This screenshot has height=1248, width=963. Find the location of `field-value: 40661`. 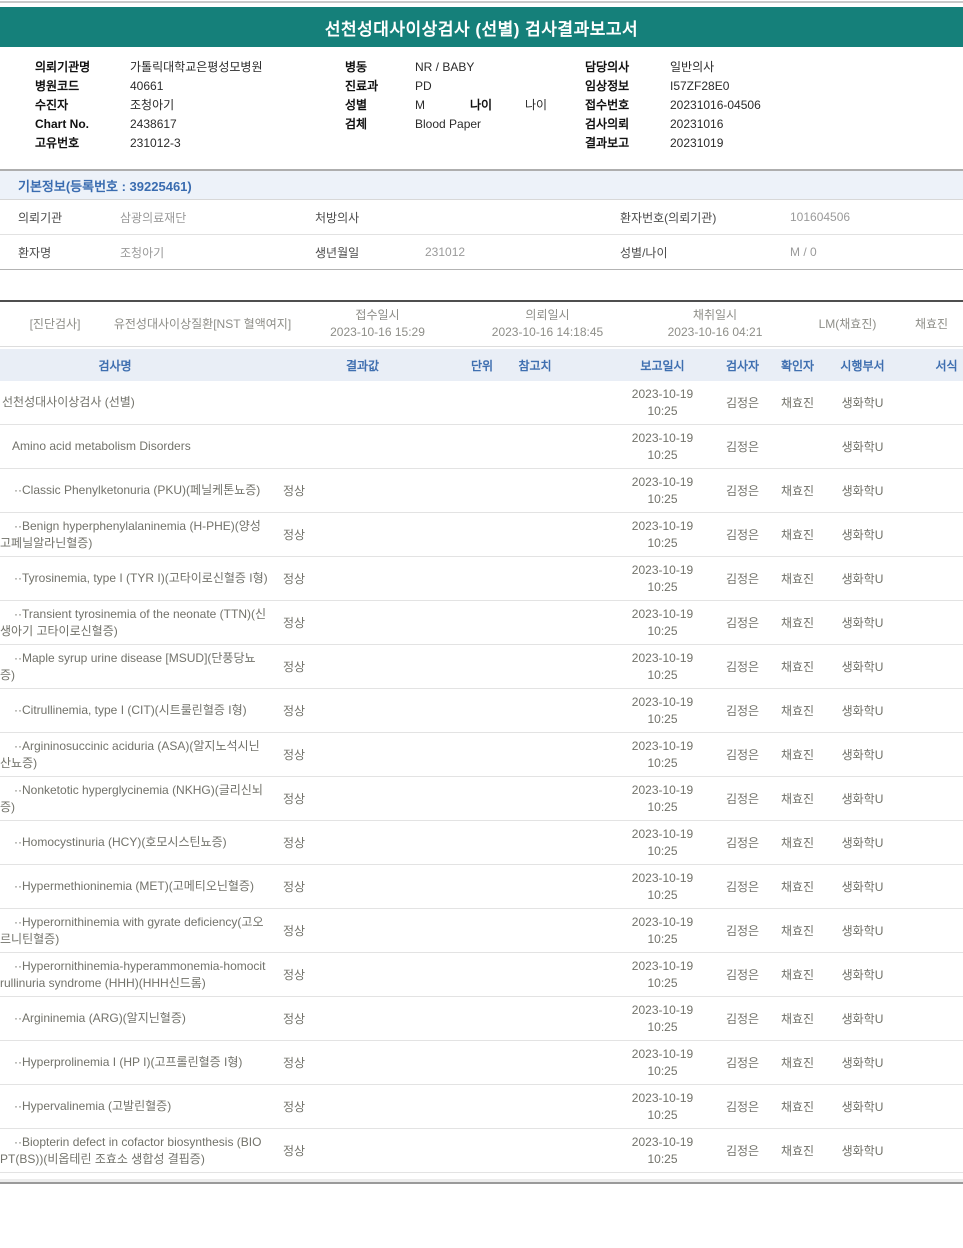

field-value: 40661 is located at coordinates (147, 85).